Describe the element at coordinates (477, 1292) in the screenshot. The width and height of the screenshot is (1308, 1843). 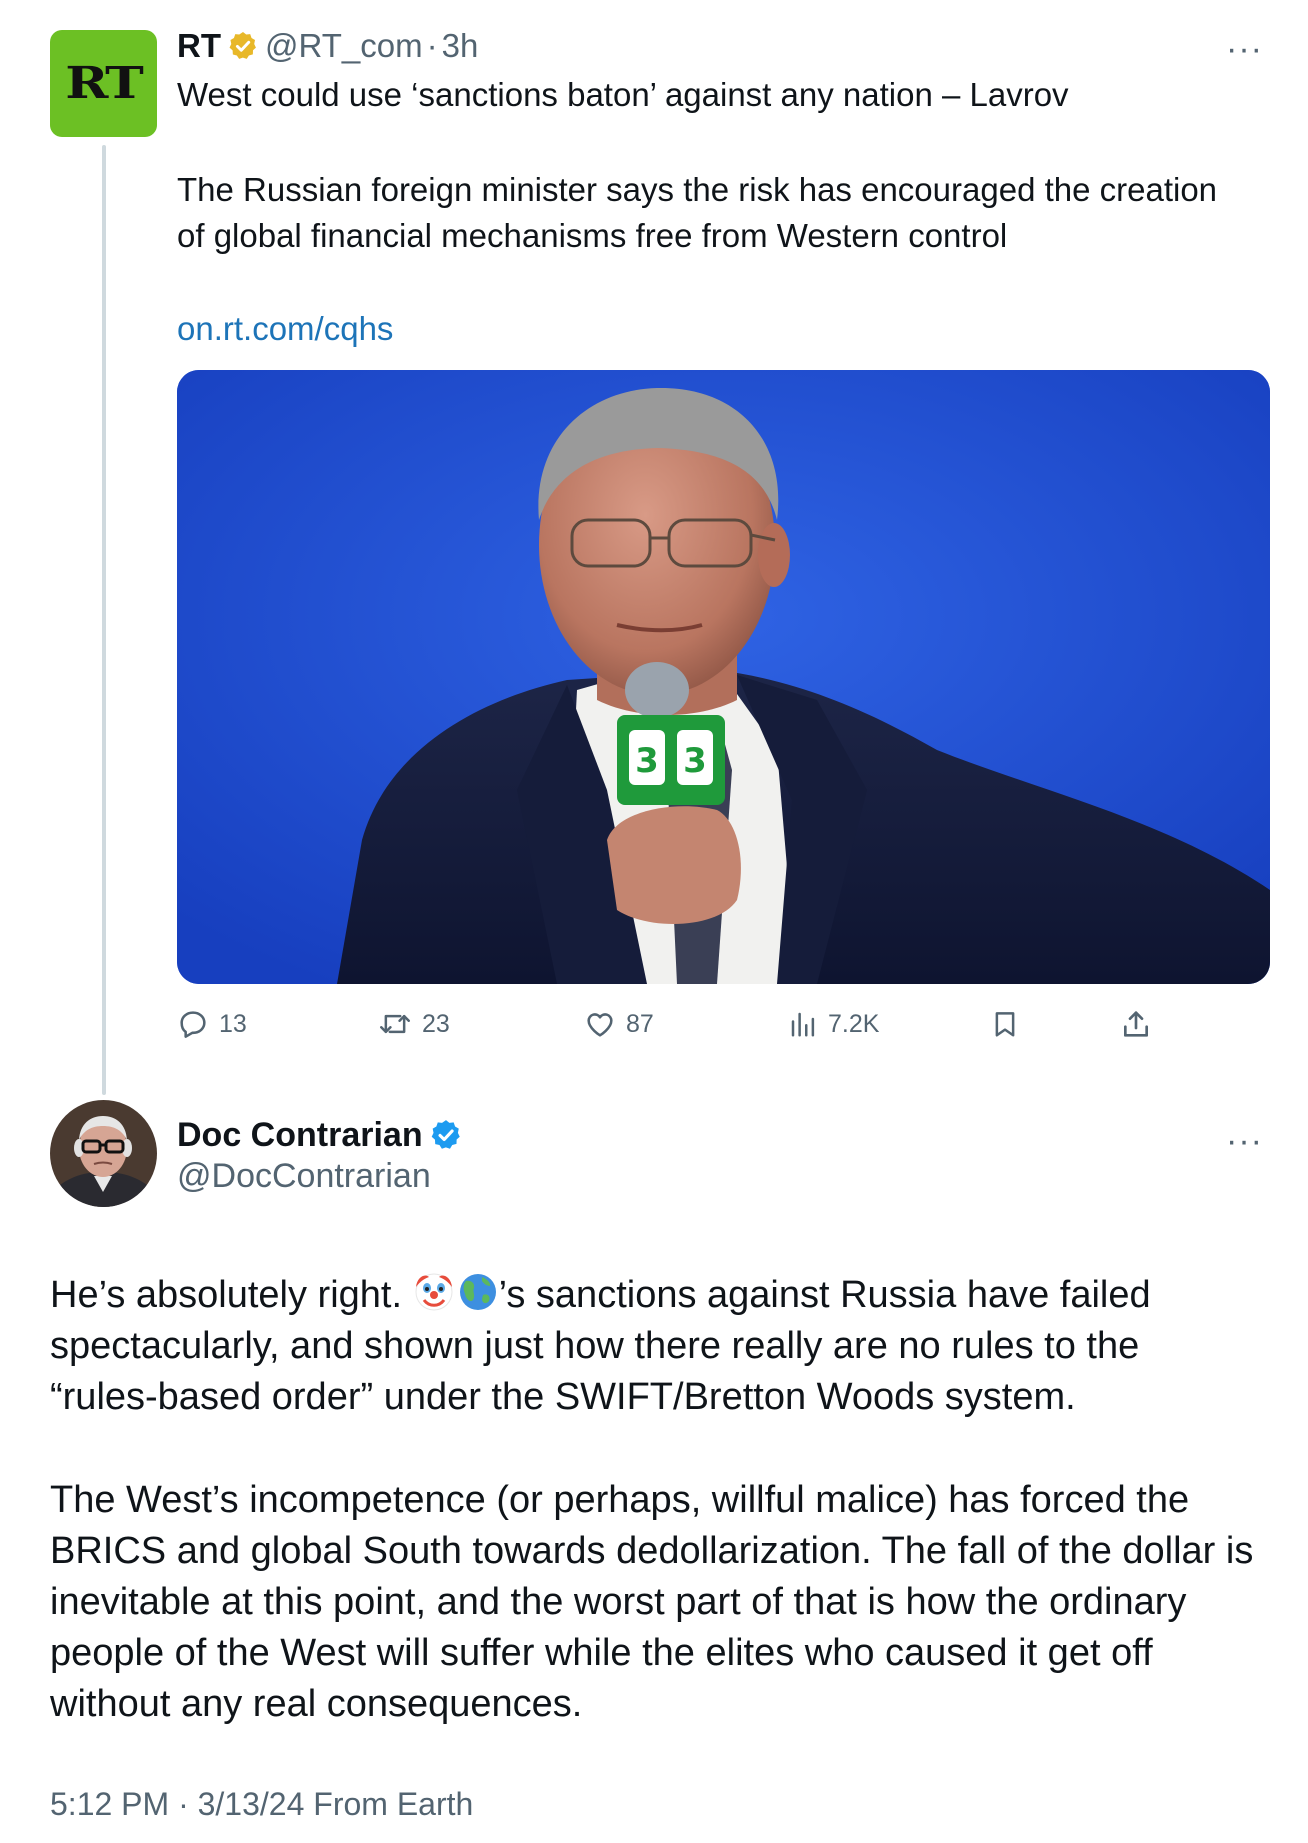
I see `globe-emoji-icon` at that location.